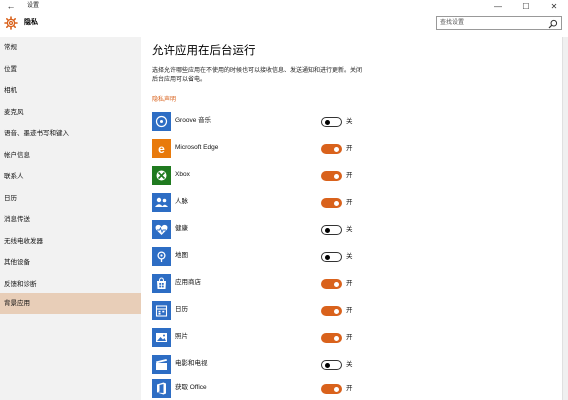 Image resolution: width=568 pixels, height=400 pixels. What do you see at coordinates (161, 364) in the screenshot?
I see `movies-tv-icon` at bounding box center [161, 364].